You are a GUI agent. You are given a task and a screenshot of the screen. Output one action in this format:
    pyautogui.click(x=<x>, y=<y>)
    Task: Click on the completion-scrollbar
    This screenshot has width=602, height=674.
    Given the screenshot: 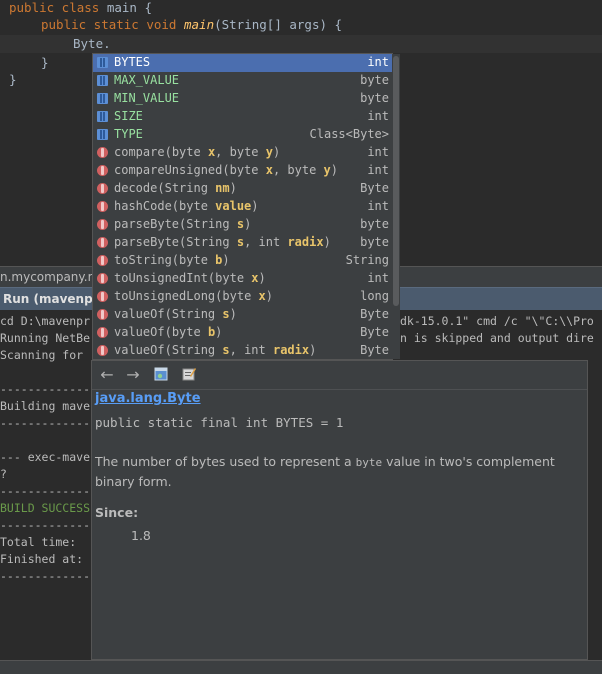 What is the action you would take?
    pyautogui.click(x=396, y=206)
    